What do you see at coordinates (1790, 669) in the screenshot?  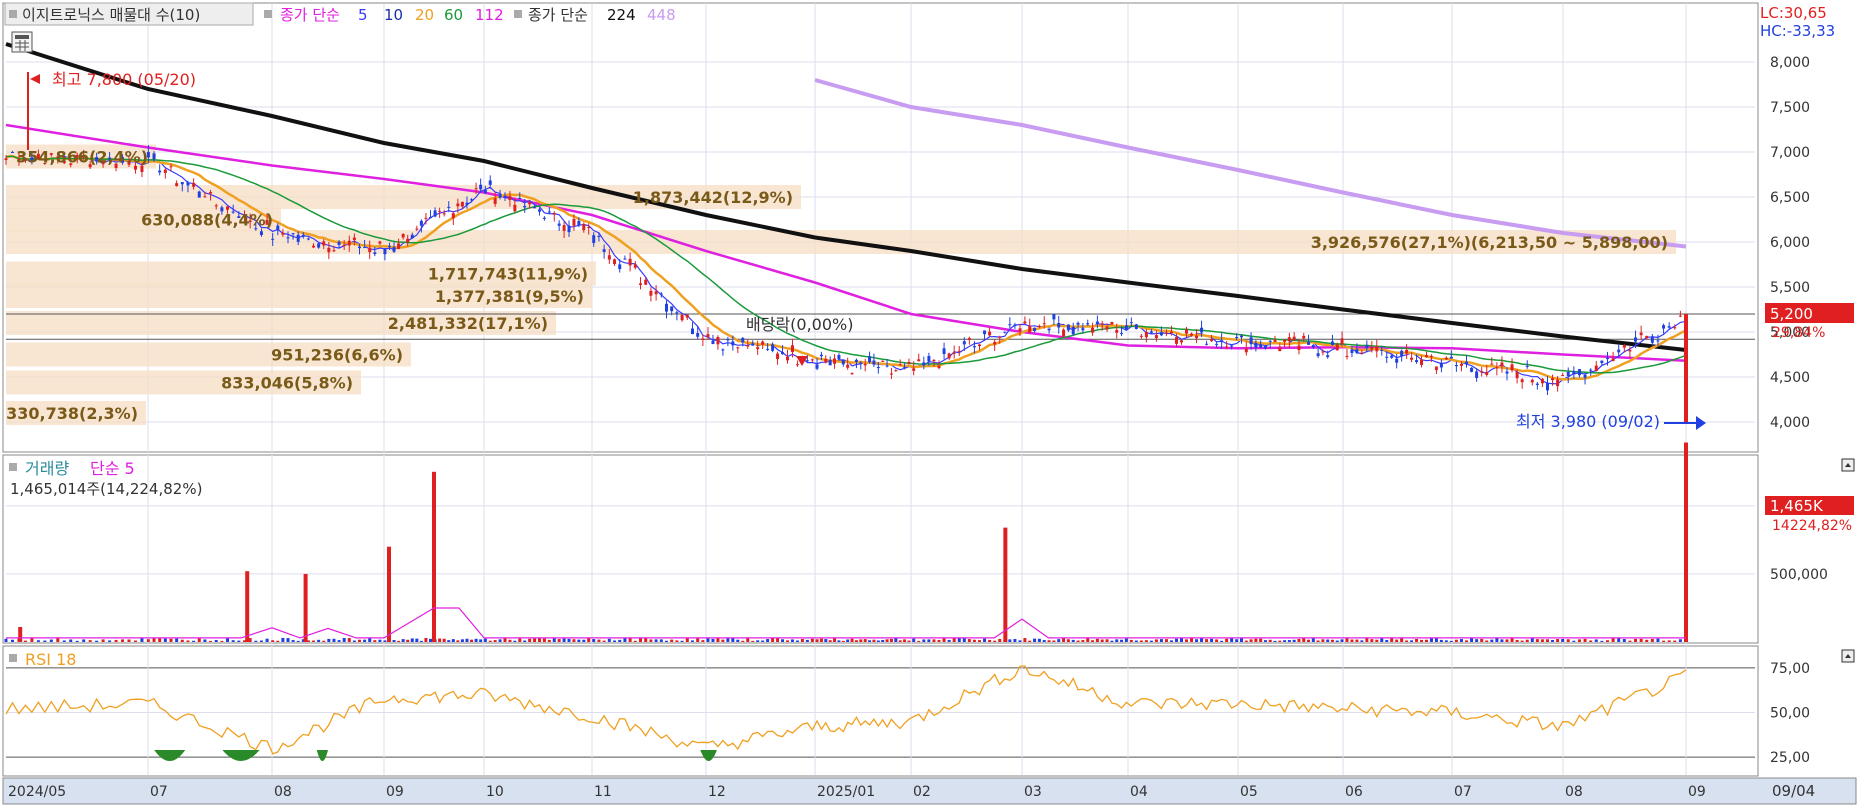 I see `y-tick-label: 75,00` at bounding box center [1790, 669].